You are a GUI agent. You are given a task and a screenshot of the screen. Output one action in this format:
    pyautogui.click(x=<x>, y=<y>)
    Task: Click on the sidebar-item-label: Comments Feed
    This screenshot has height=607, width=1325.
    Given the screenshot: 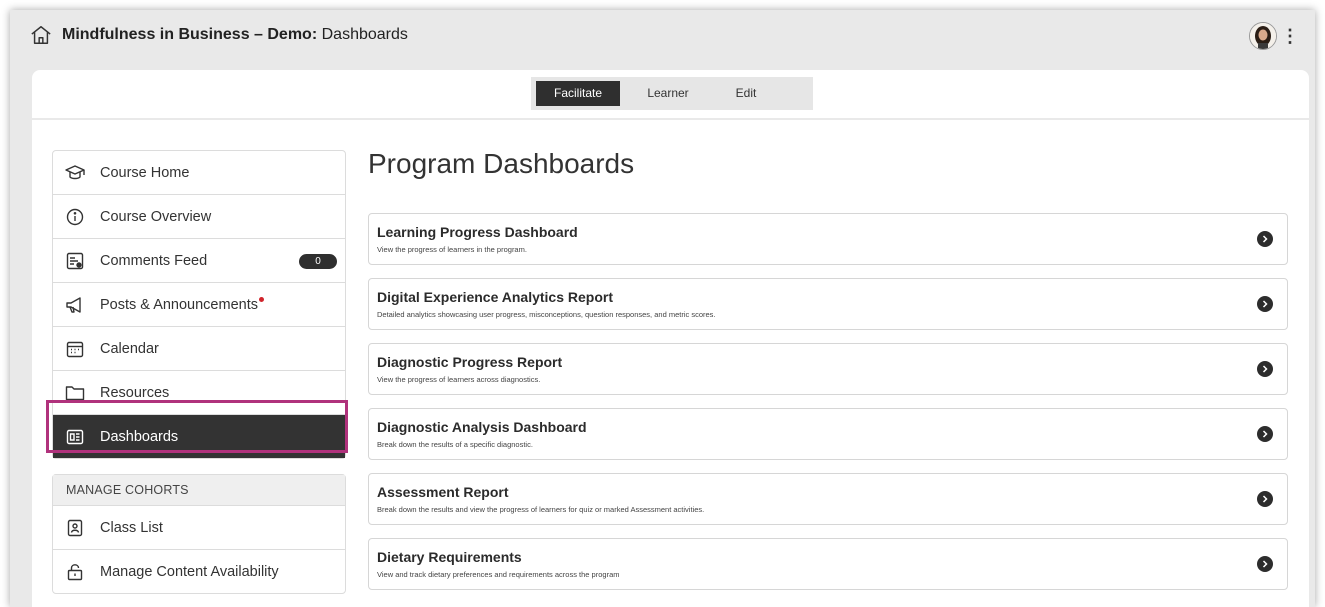 What is the action you would take?
    pyautogui.click(x=154, y=260)
    